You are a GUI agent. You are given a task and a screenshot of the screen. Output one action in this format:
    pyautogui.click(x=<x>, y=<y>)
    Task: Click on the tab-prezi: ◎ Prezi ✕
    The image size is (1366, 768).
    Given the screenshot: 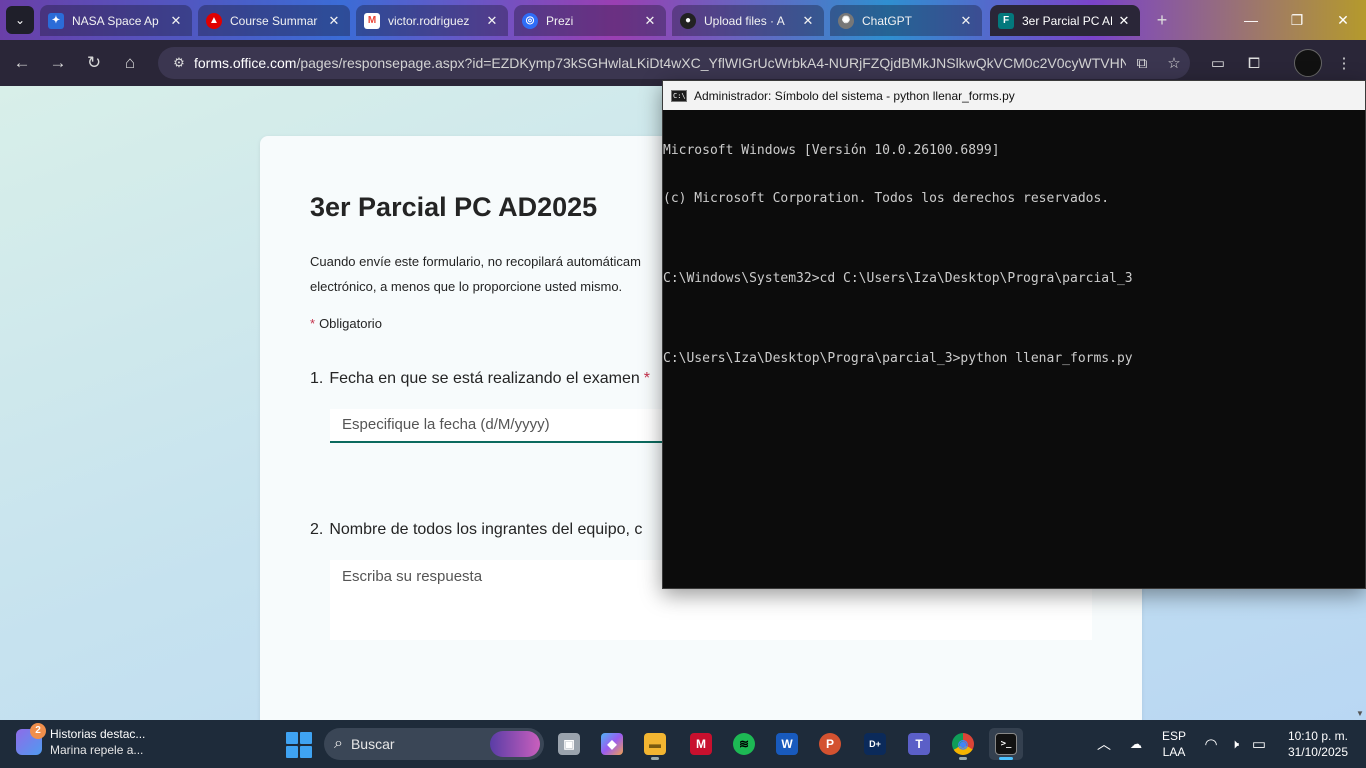 What is the action you would take?
    pyautogui.click(x=590, y=20)
    